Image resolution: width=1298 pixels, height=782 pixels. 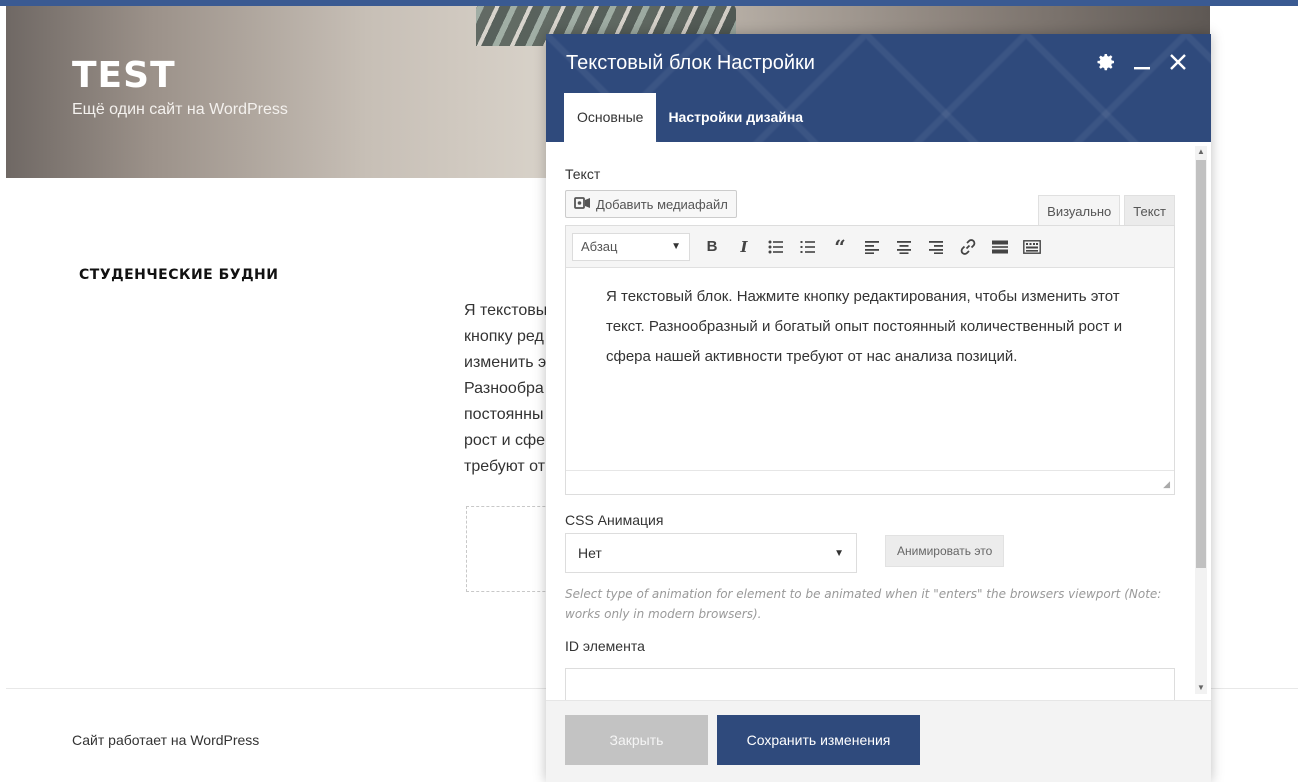 What do you see at coordinates (124, 75) in the screenshot?
I see `site-title: TEST` at bounding box center [124, 75].